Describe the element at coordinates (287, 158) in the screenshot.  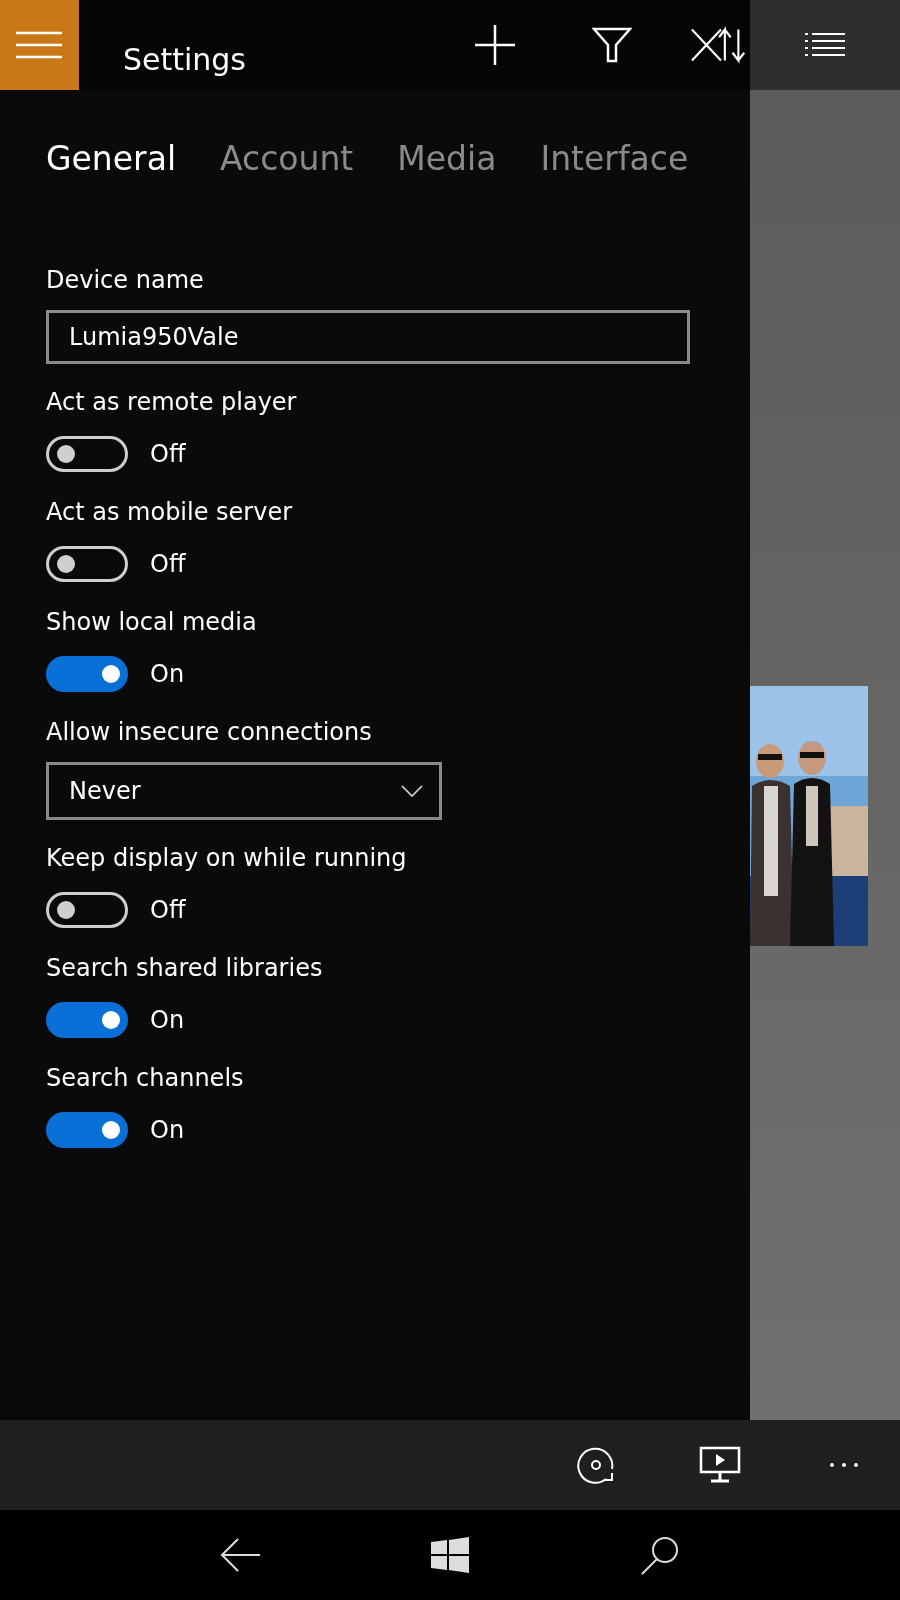
I see `settings-tab: Account` at that location.